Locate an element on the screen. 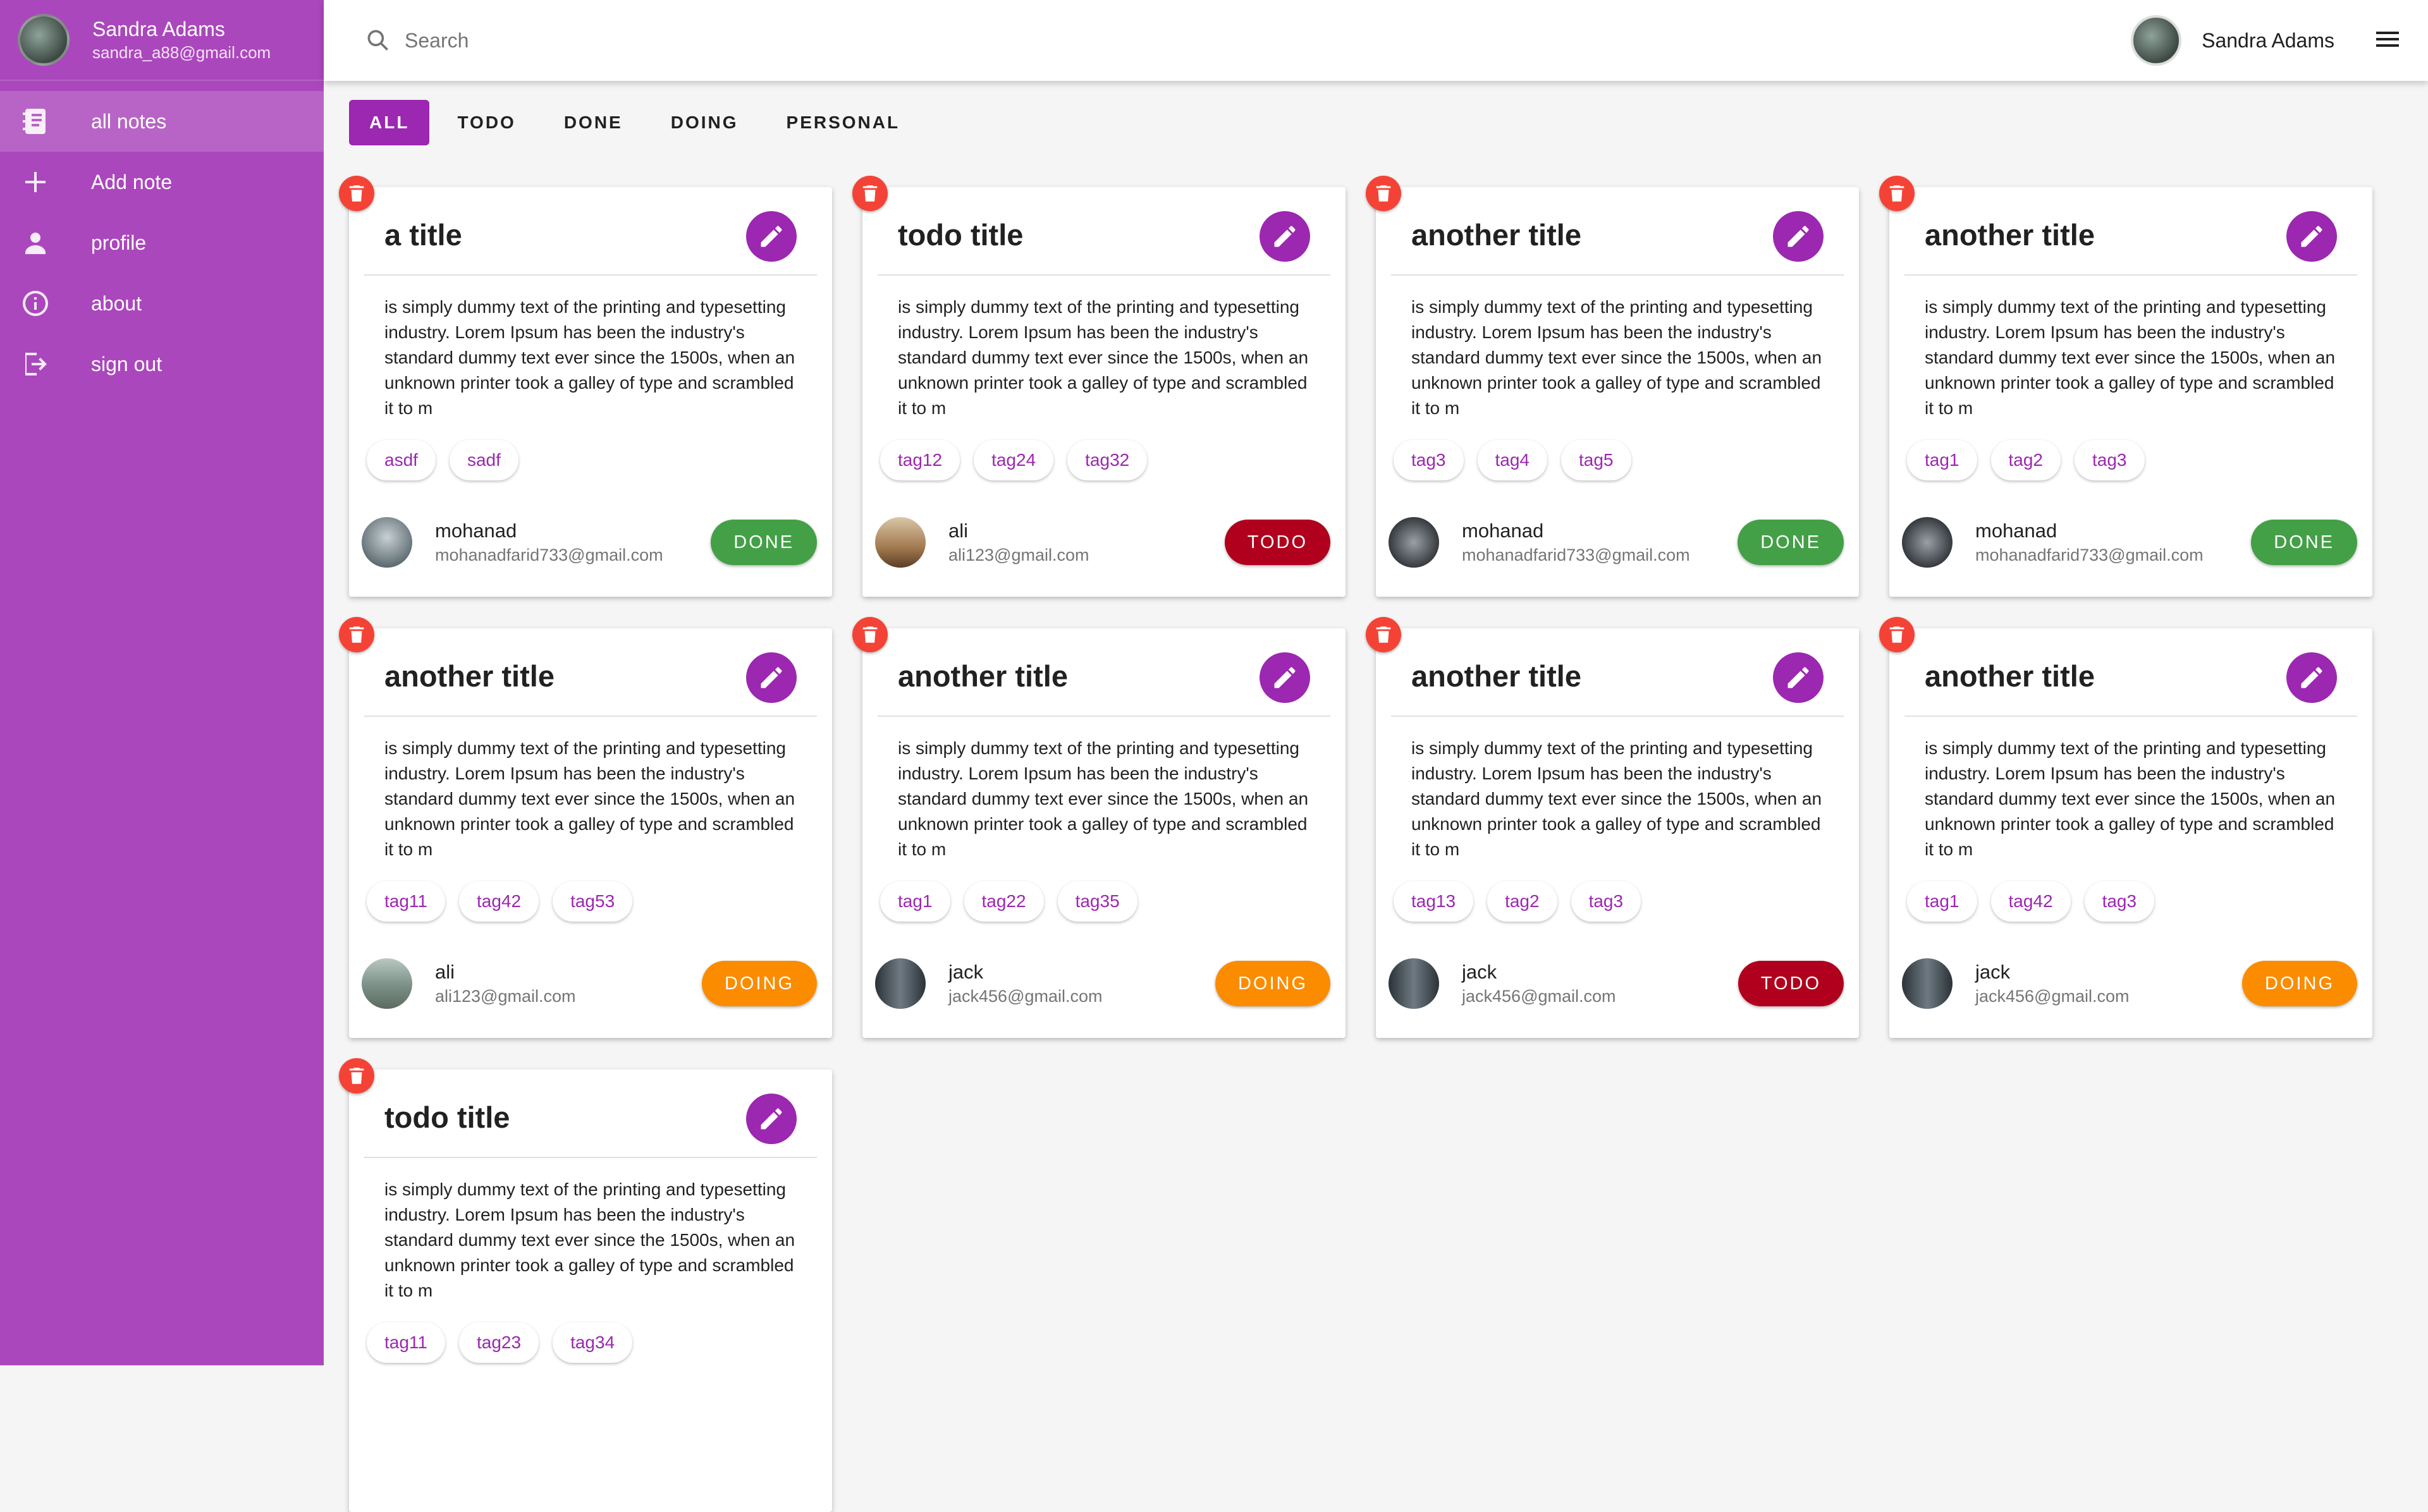 The width and height of the screenshot is (2428, 1512). sidebar-item-sign-out: sign out is located at coordinates (162, 364).